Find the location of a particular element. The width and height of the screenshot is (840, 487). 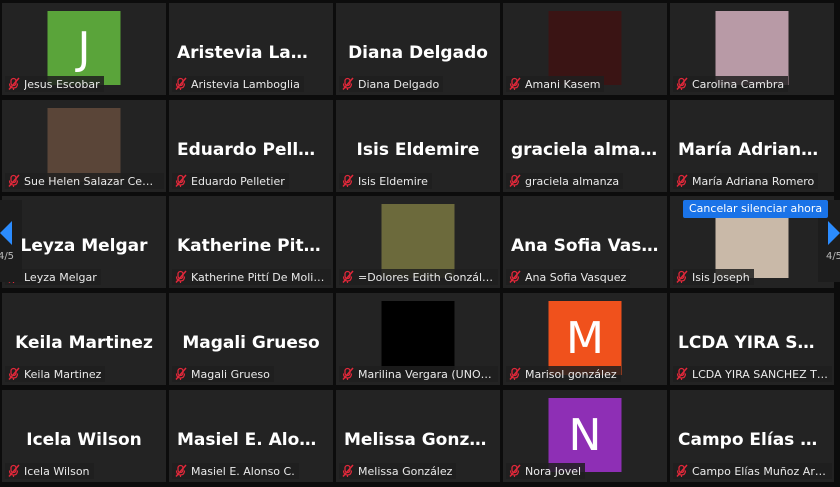

participant-tile: Amani Kasem is located at coordinates (585, 49).